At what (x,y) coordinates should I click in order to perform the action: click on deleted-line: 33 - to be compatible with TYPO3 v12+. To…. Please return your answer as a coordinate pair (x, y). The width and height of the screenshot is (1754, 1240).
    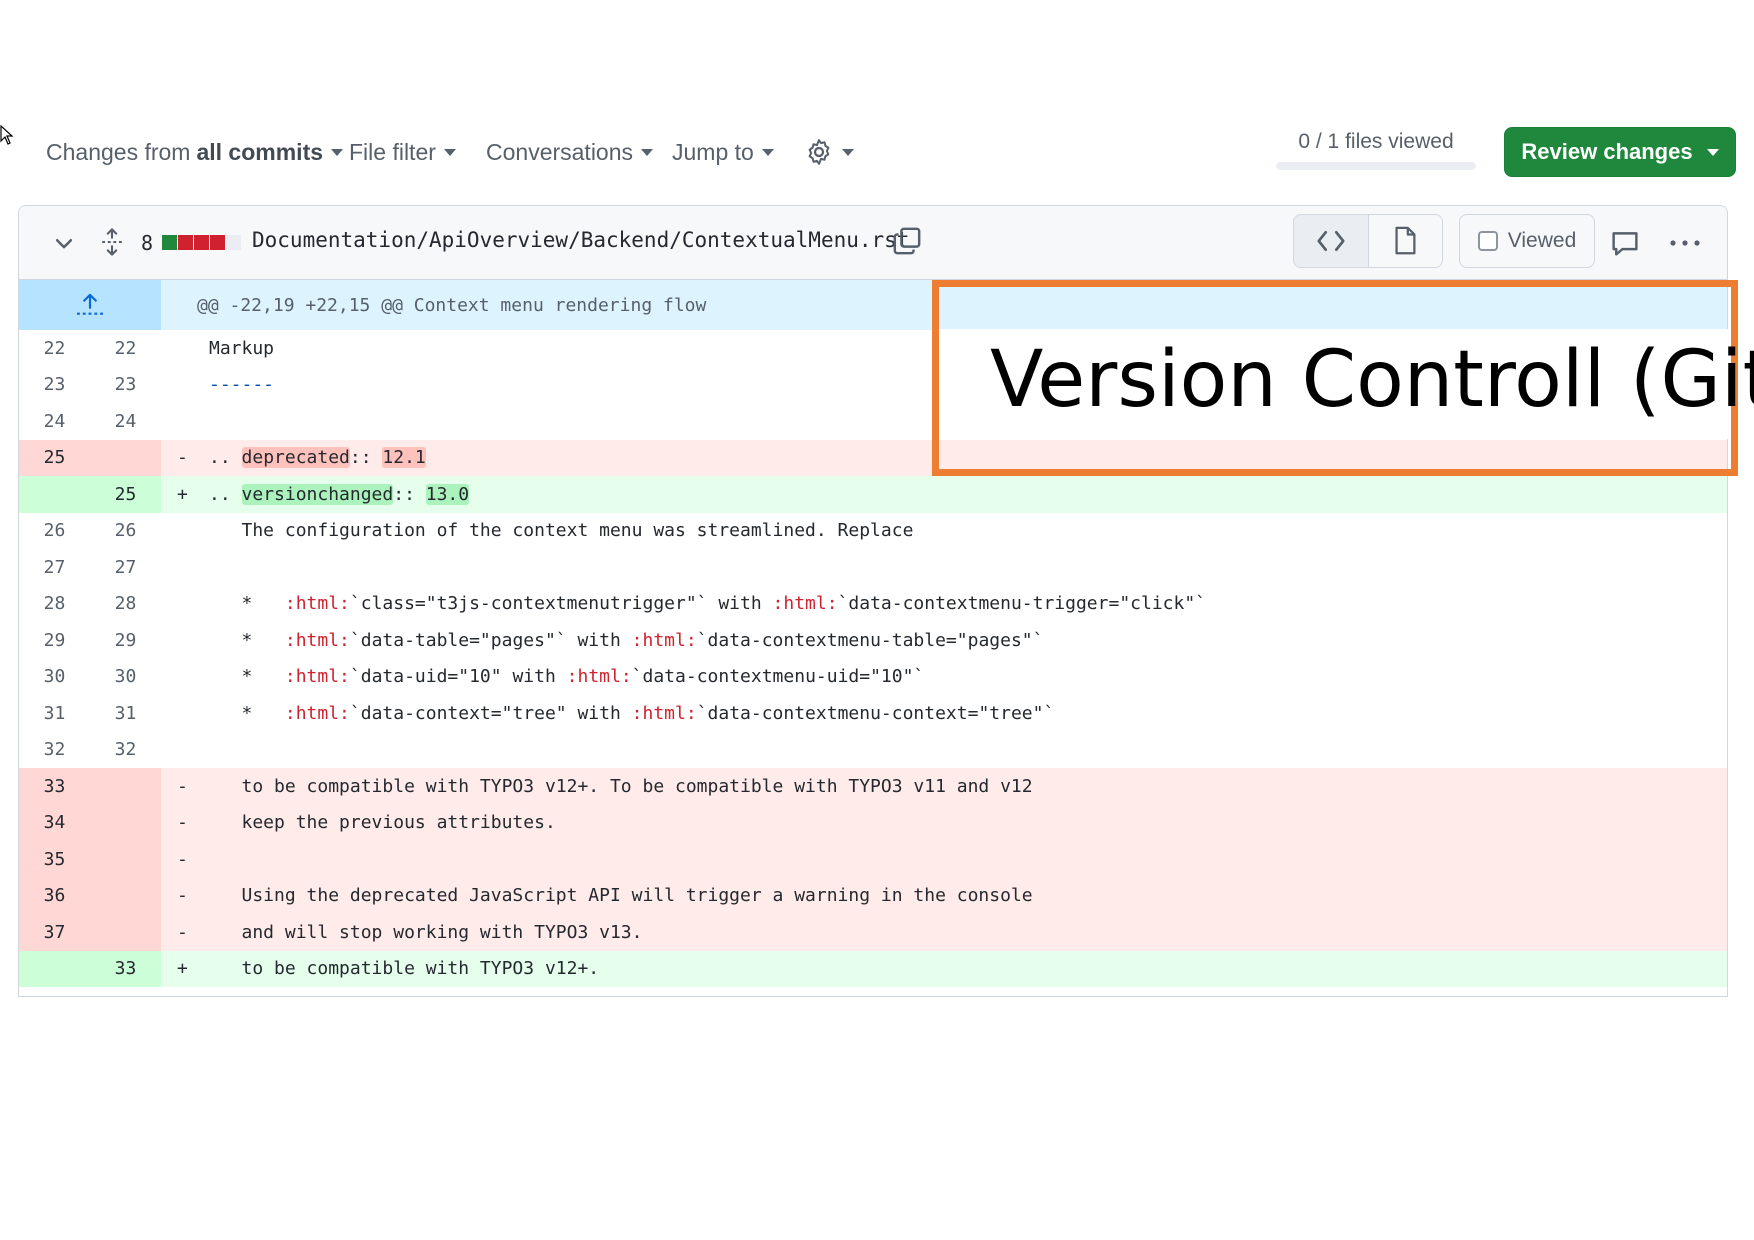
    Looking at the image, I should click on (873, 786).